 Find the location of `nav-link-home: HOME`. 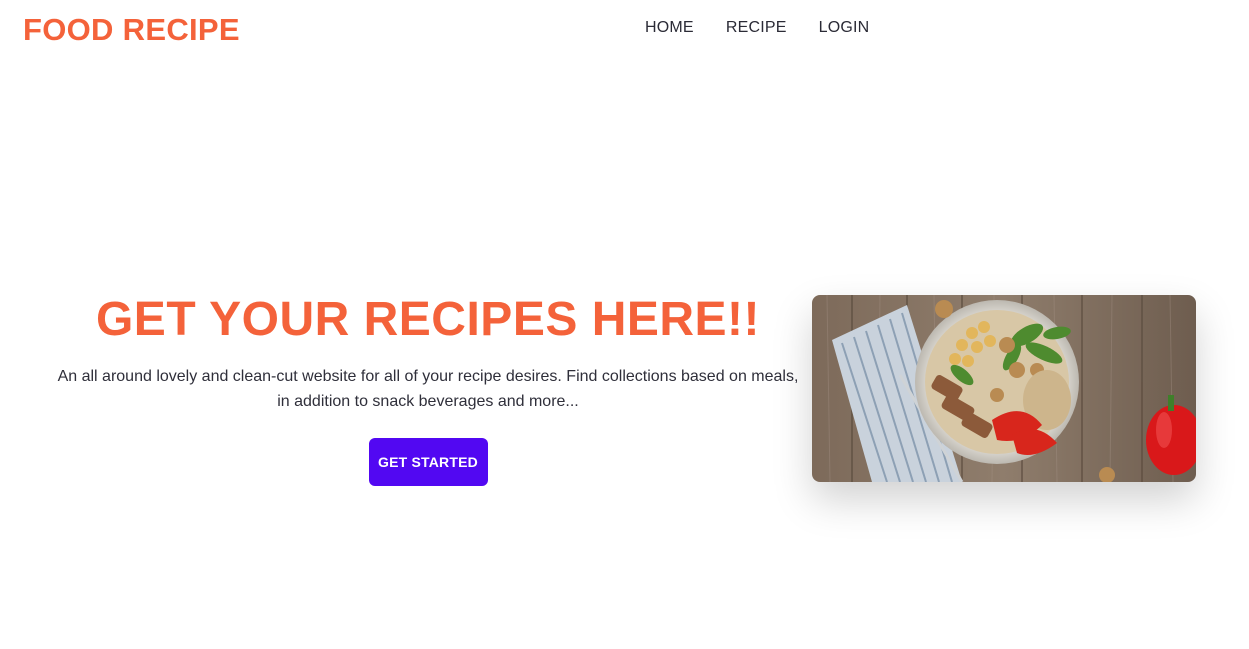

nav-link-home: HOME is located at coordinates (669, 28).